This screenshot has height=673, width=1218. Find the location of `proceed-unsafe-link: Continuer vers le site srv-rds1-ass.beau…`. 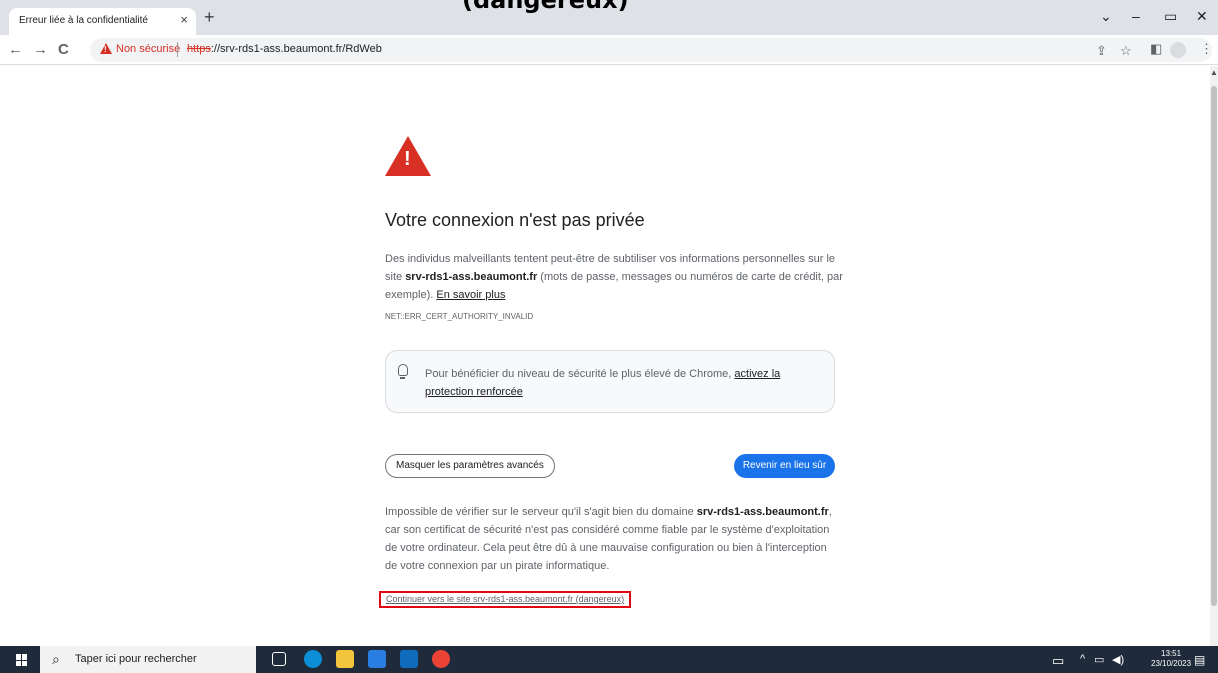

proceed-unsafe-link: Continuer vers le site srv-rds1-ass.beau… is located at coordinates (505, 599).